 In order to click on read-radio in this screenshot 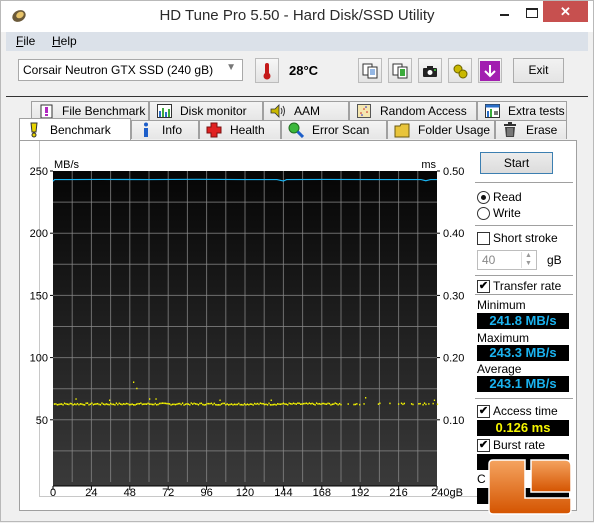, I will do `click(483, 197)`.